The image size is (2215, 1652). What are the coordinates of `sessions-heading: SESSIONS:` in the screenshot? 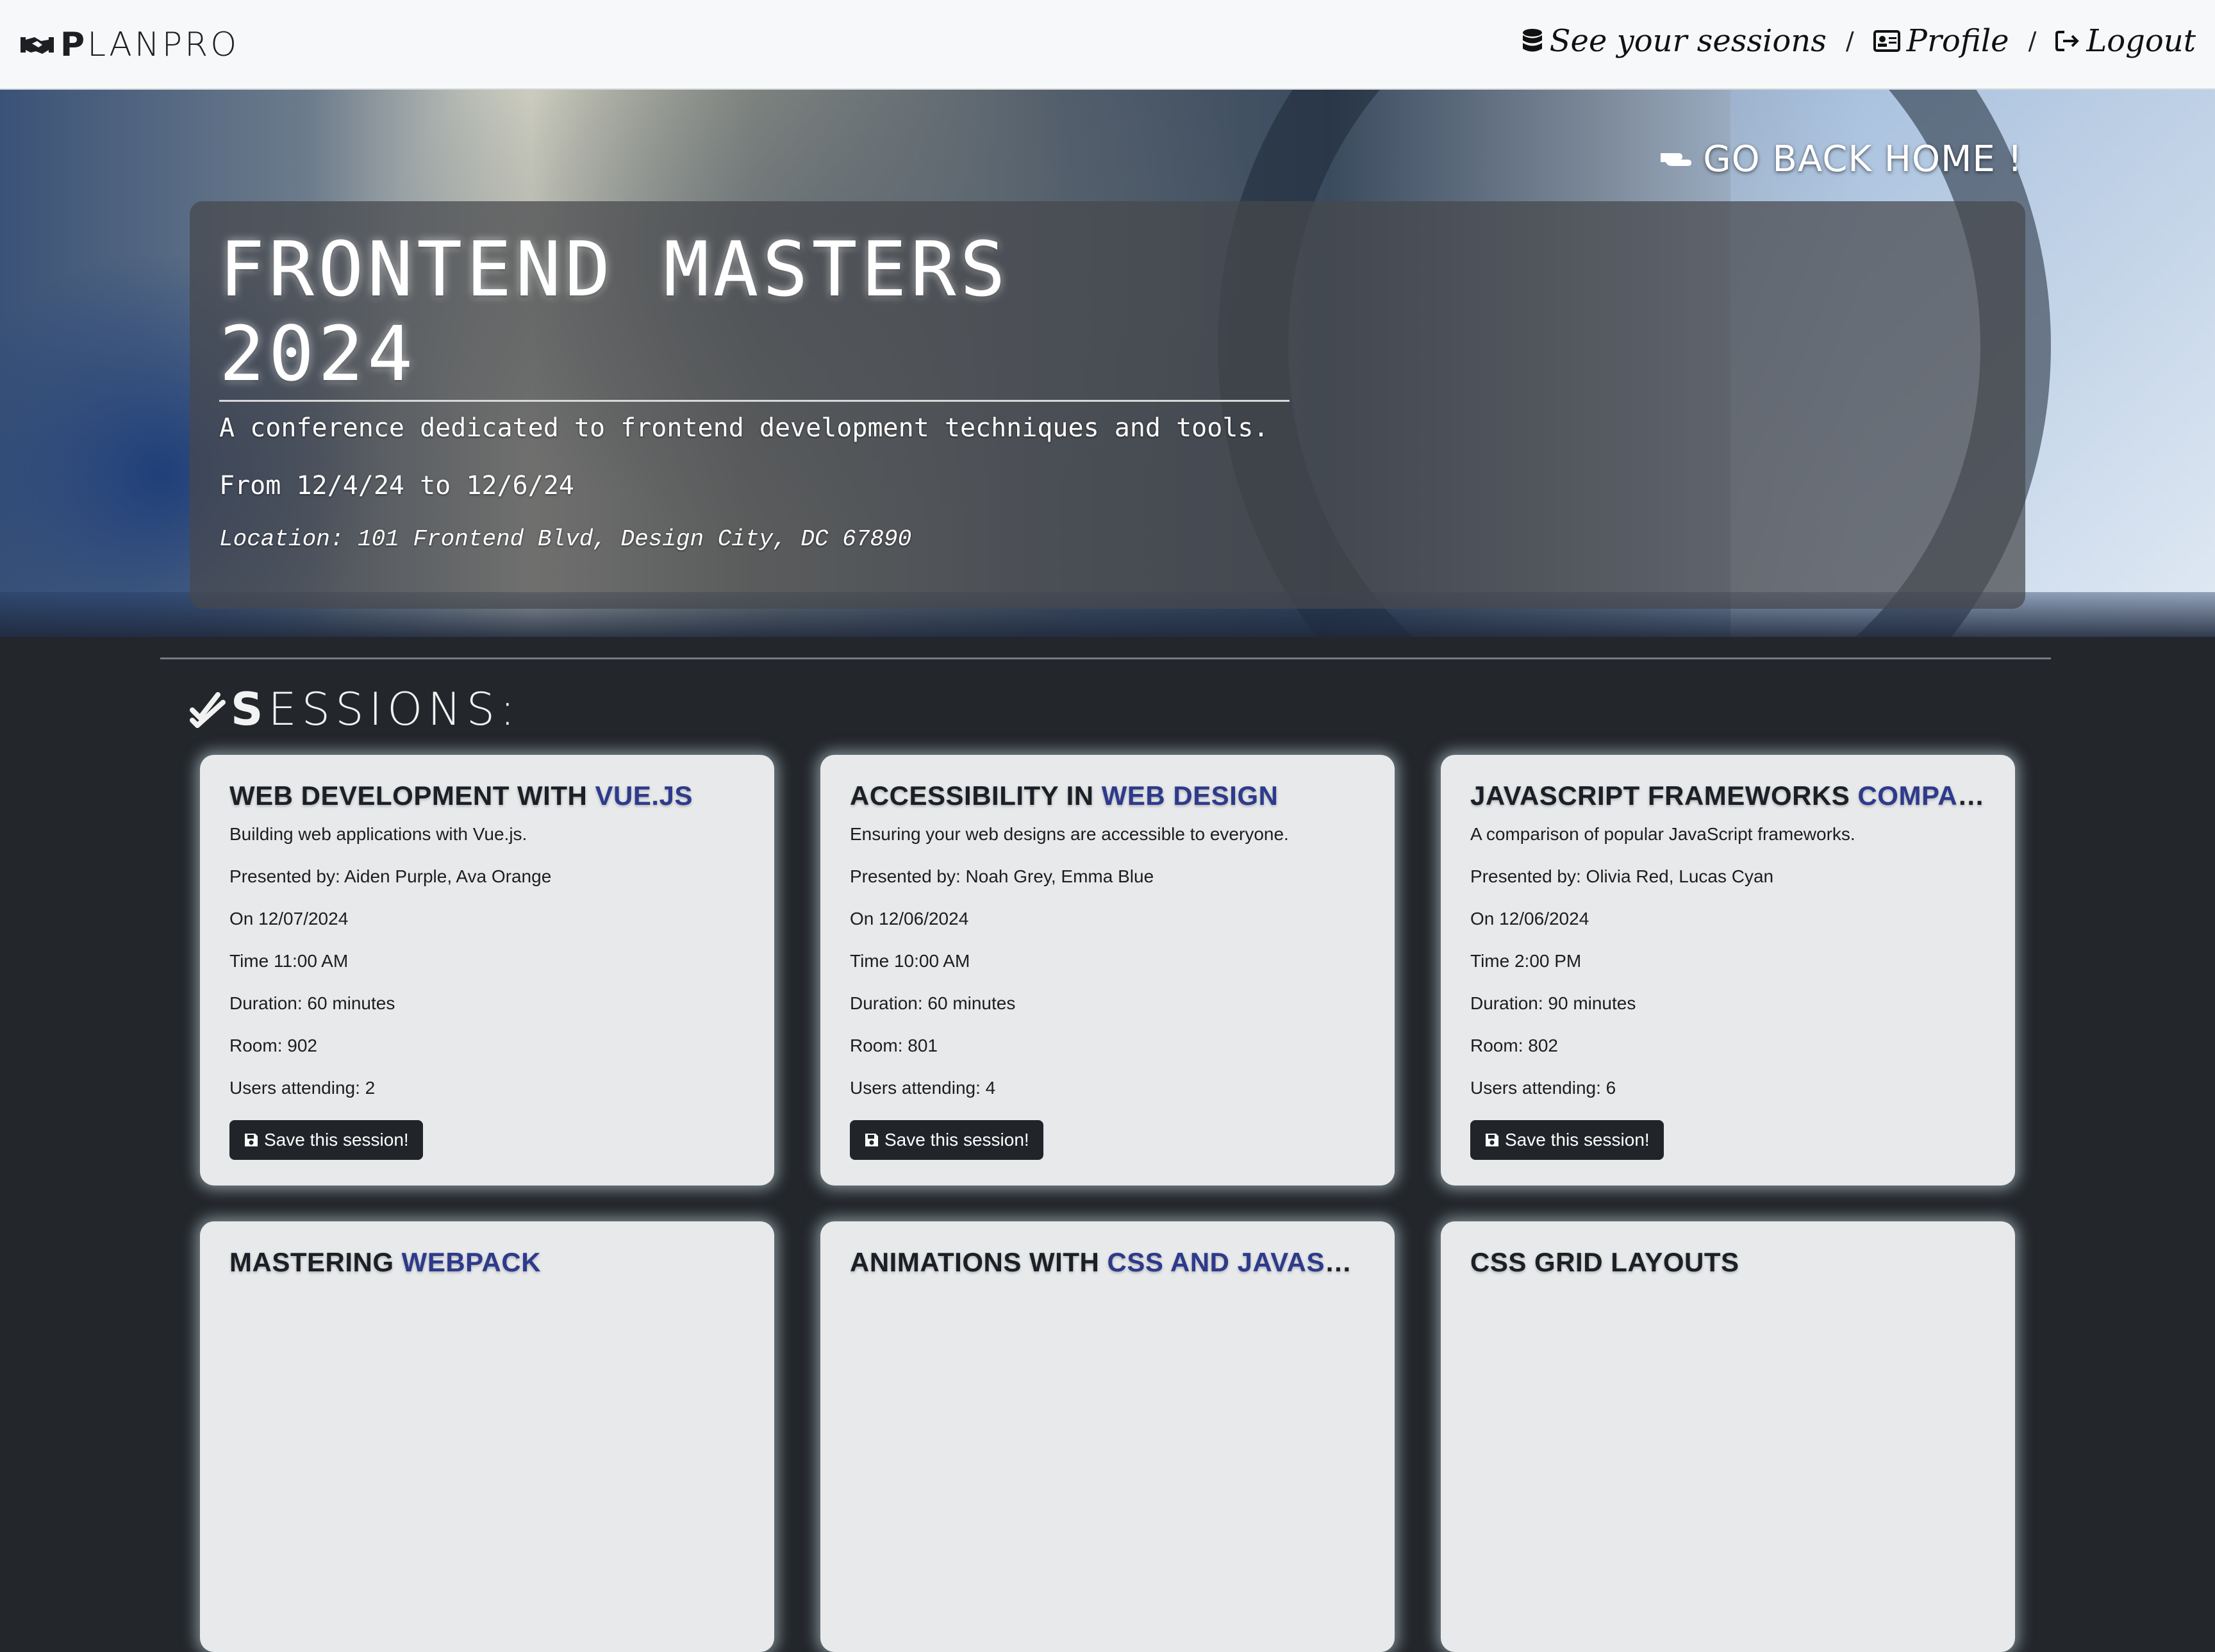 It's located at (355, 710).